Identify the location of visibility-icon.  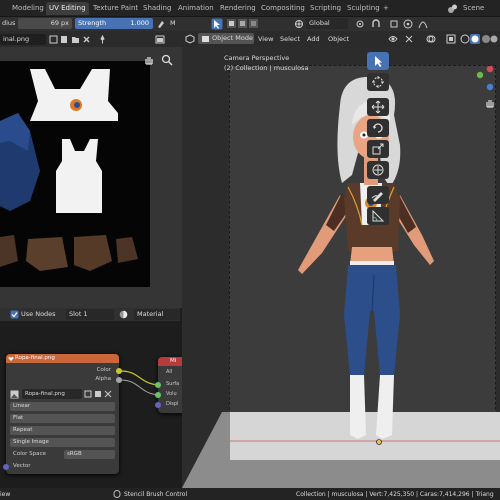
(393, 39).